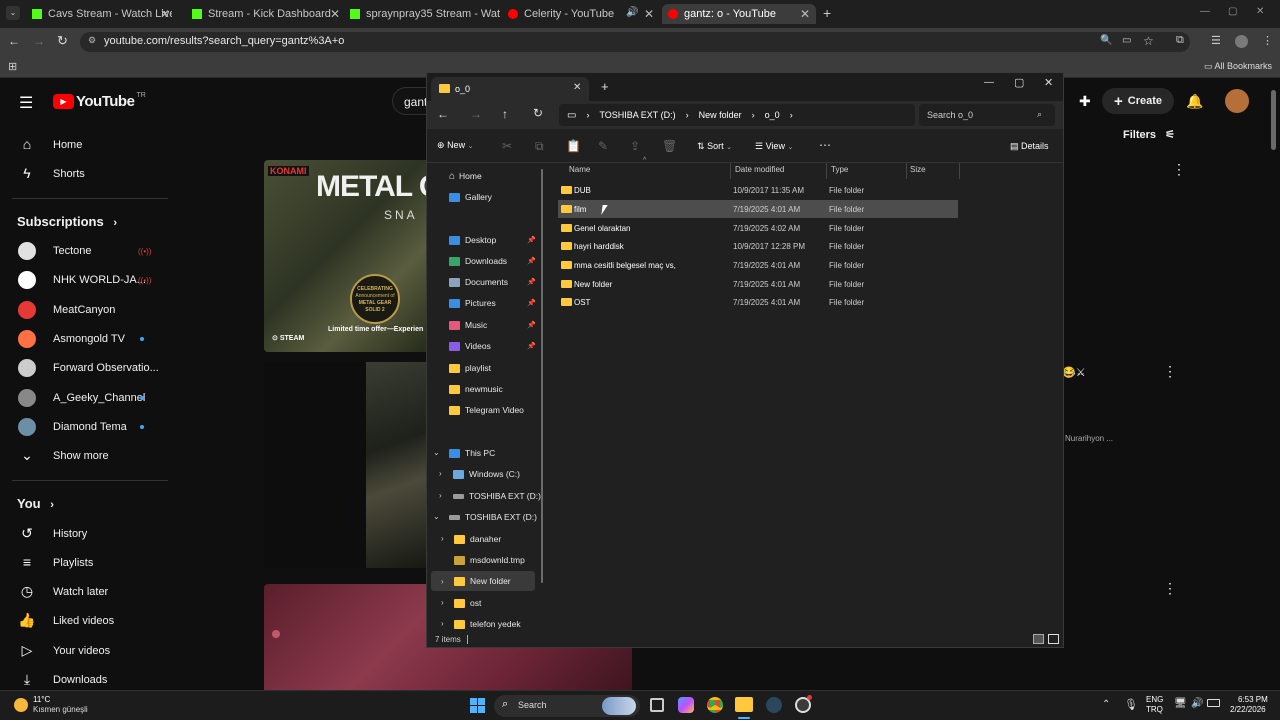 This screenshot has height=720, width=1280. What do you see at coordinates (989, 82) in the screenshot?
I see `minimize-button: —` at bounding box center [989, 82].